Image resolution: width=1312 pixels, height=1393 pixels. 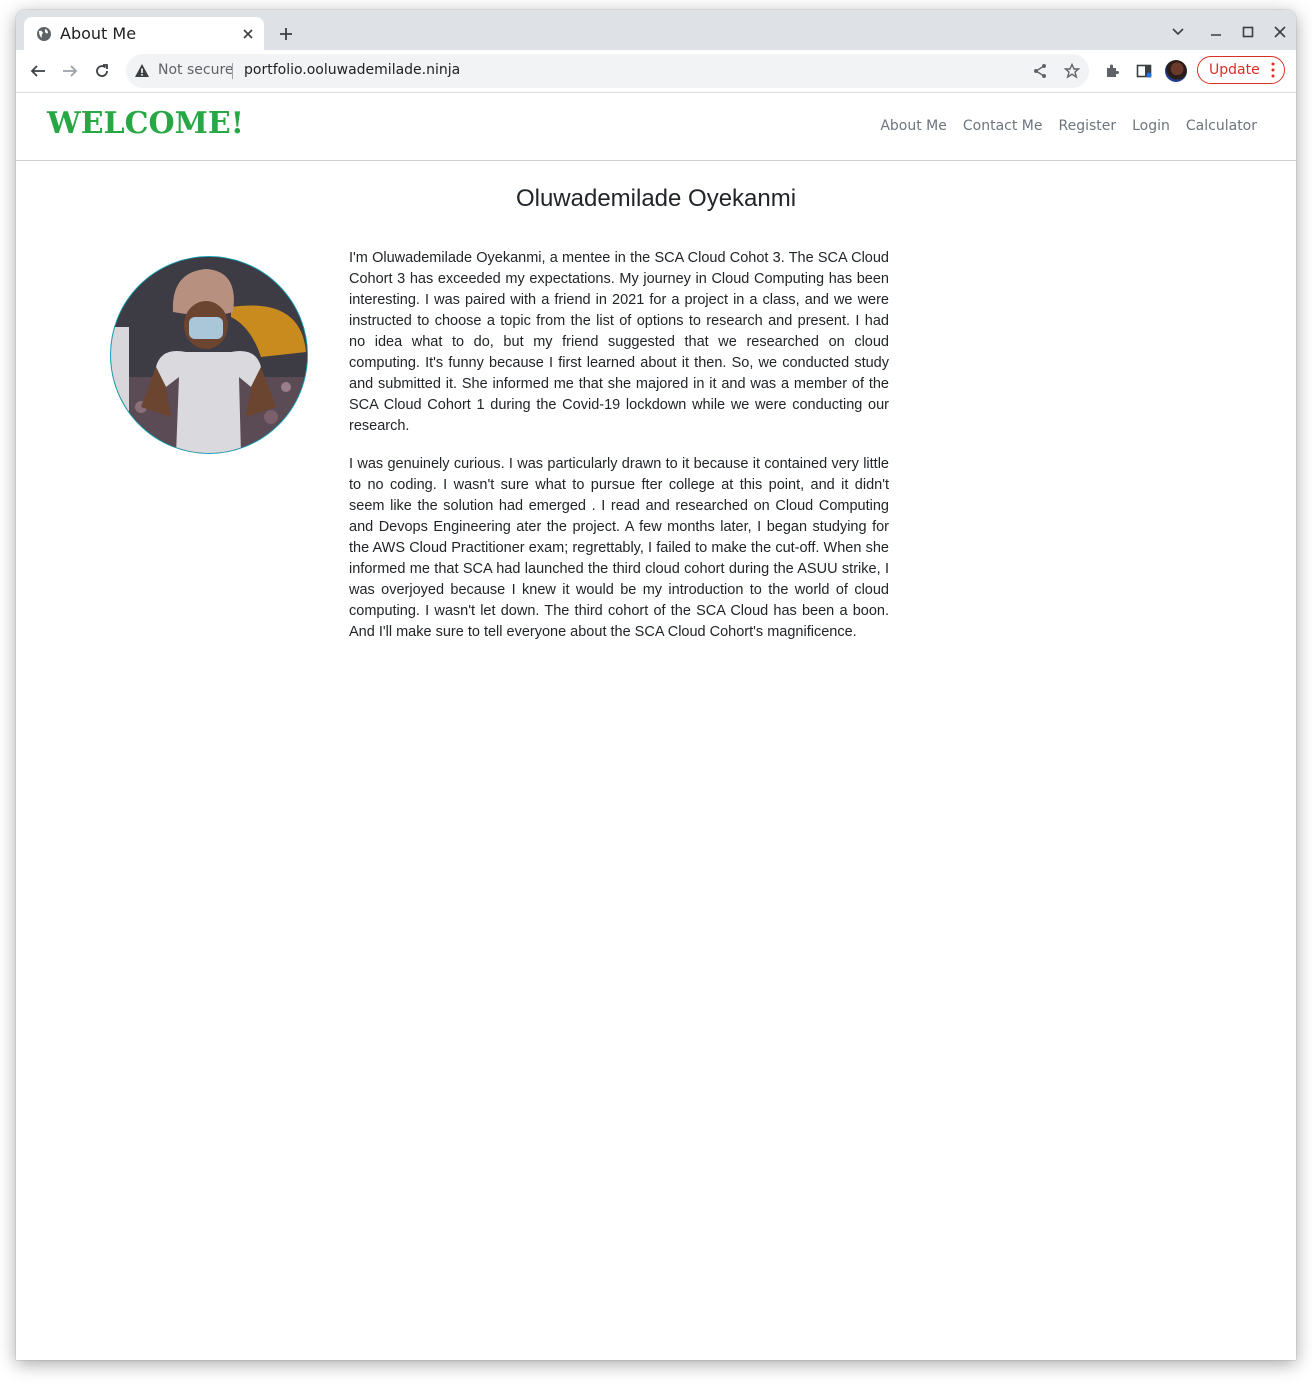 I want to click on nav-contact-me: Contact Me, so click(x=1003, y=126).